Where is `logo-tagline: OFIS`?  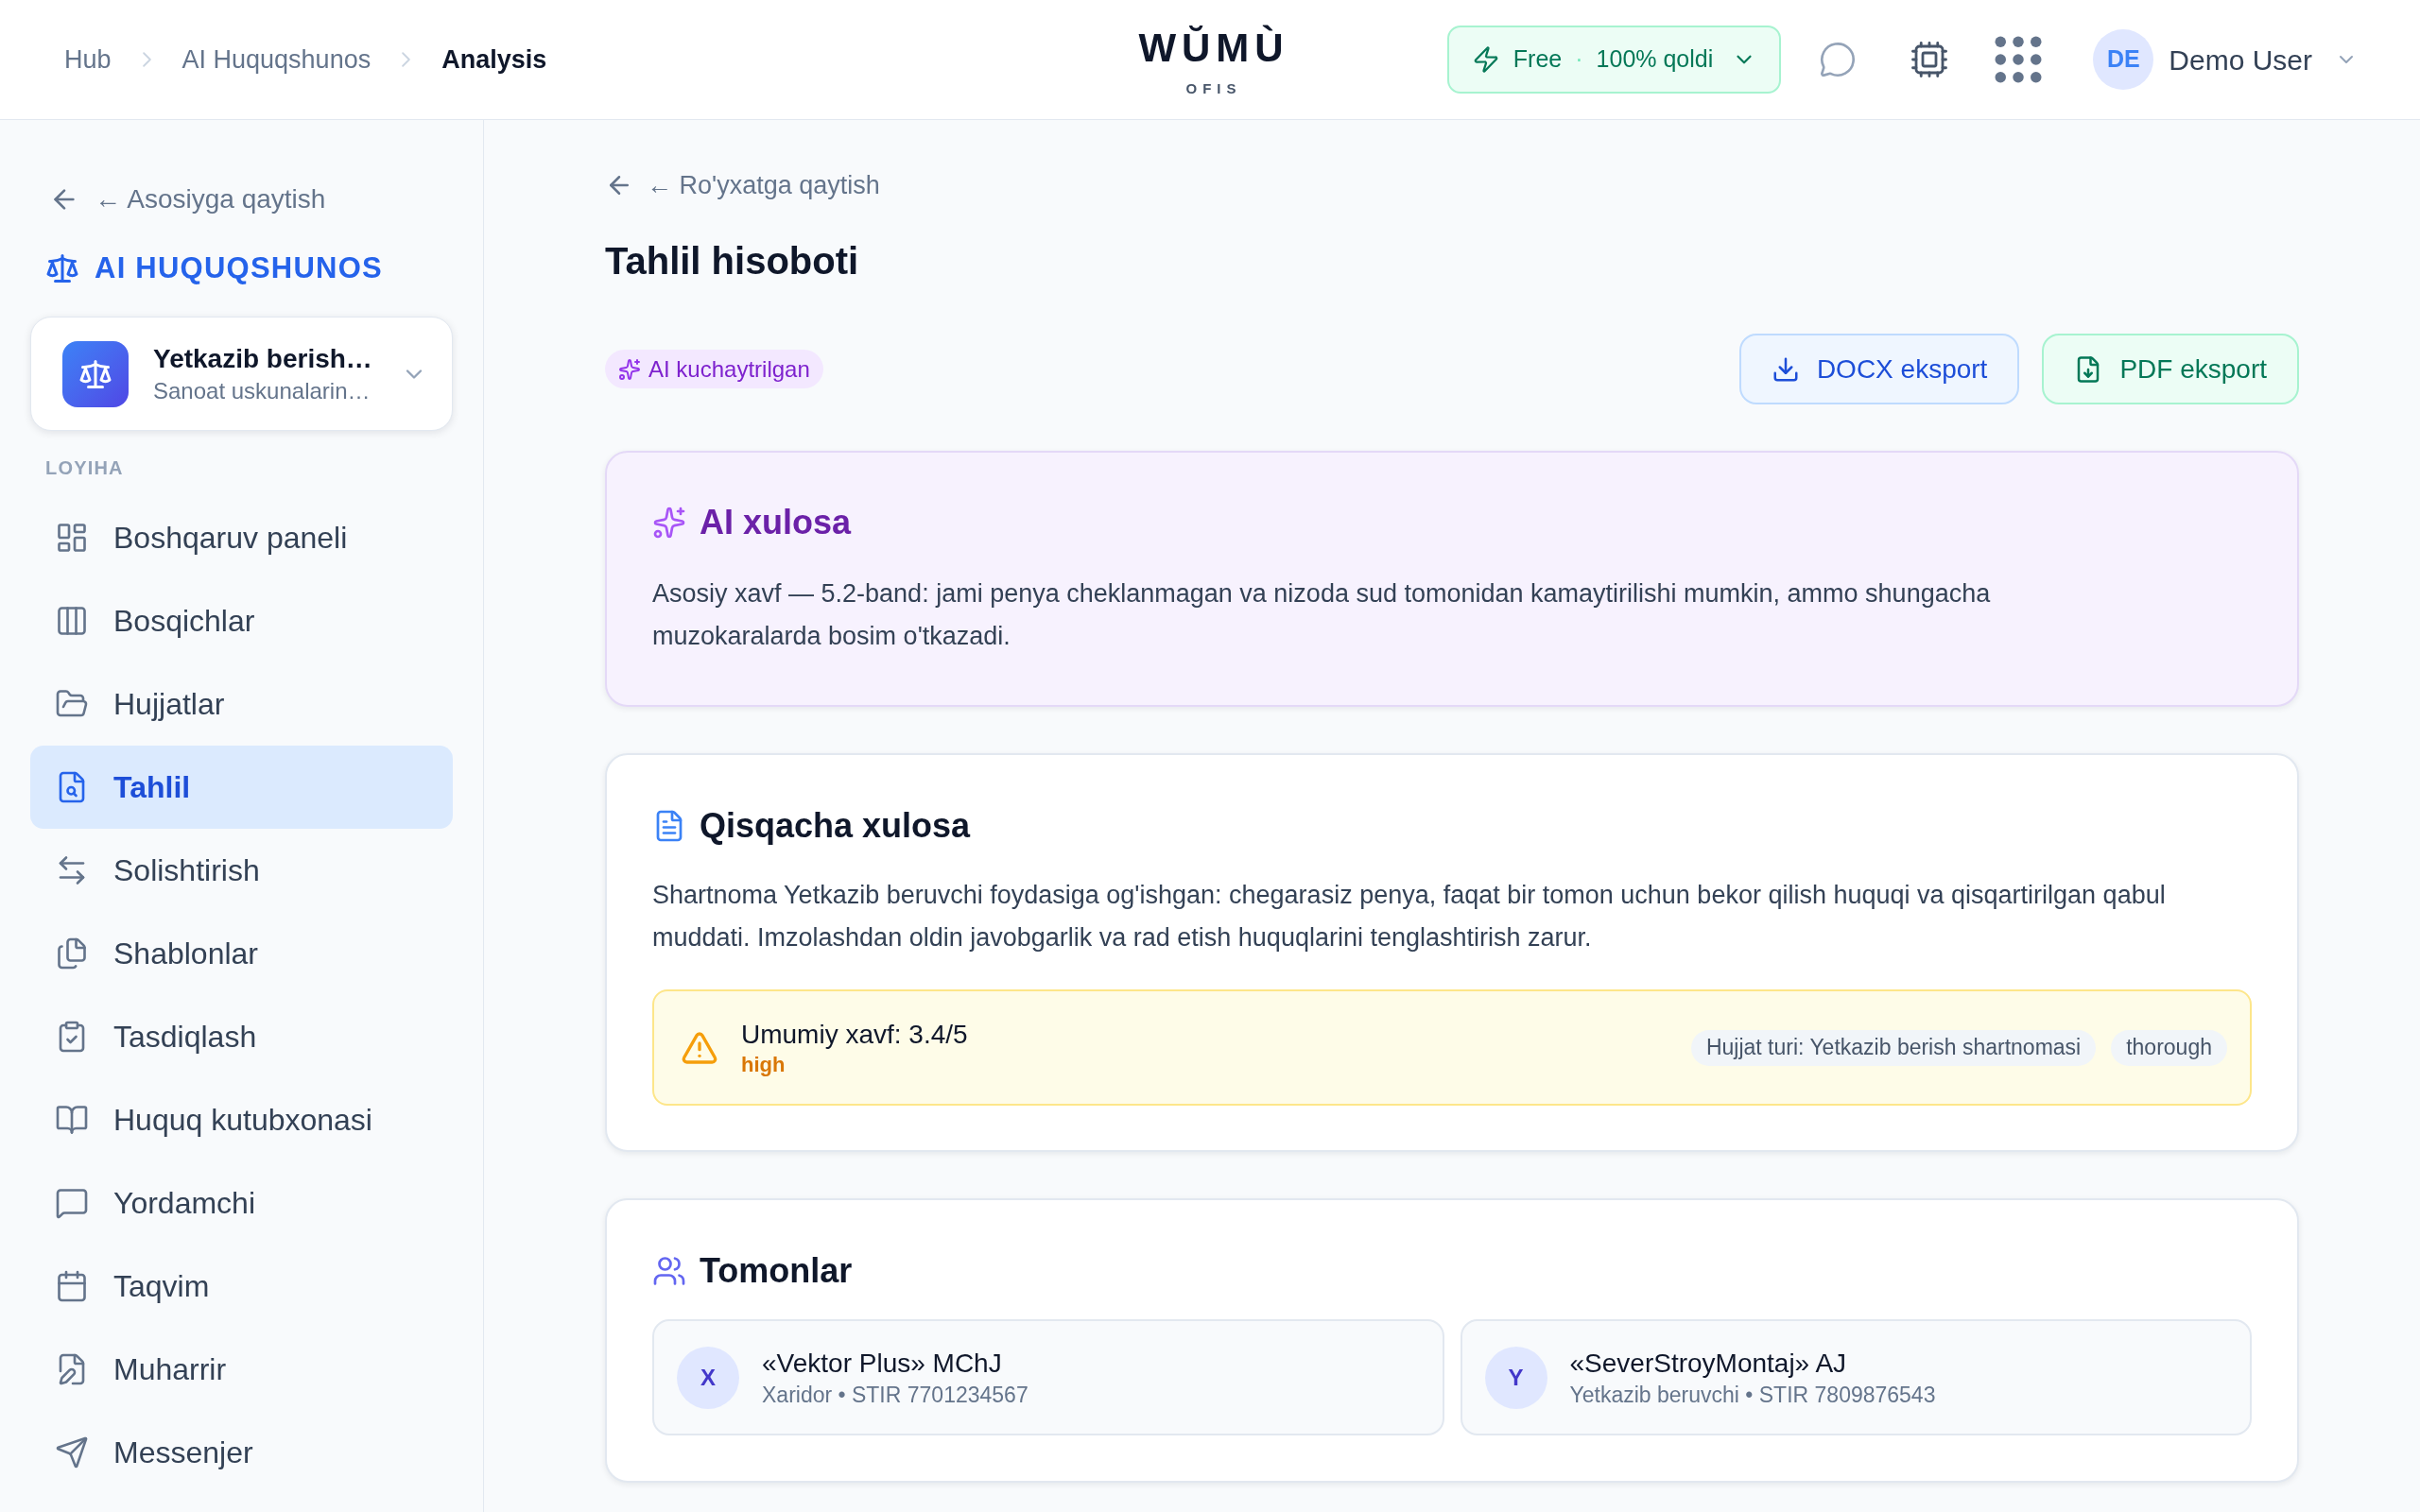
logo-tagline: OFIS is located at coordinates (1213, 88).